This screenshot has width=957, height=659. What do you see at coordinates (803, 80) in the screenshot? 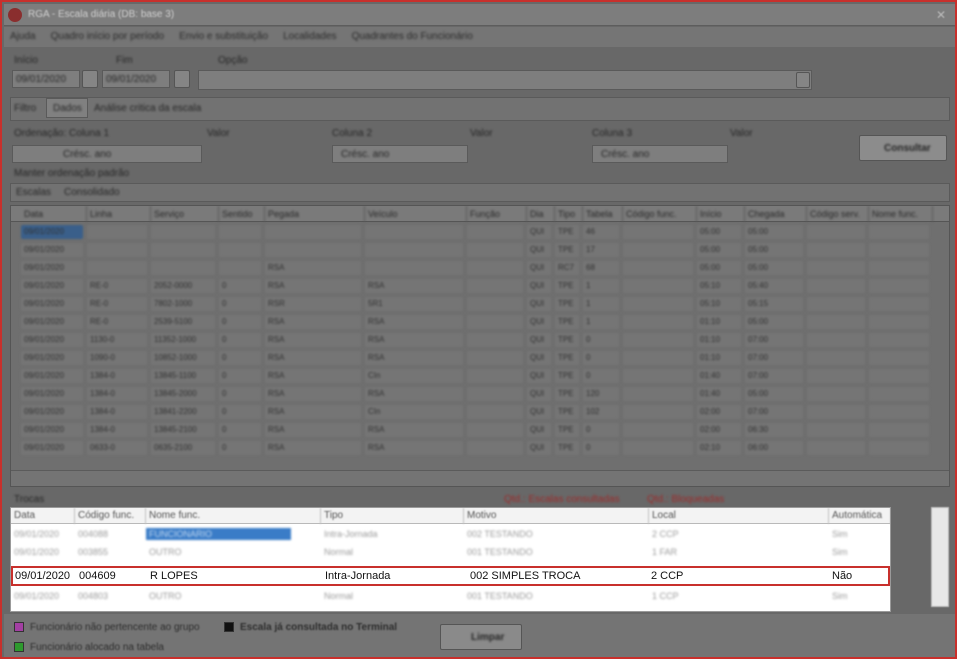
I see `chevron-down-icon` at bounding box center [803, 80].